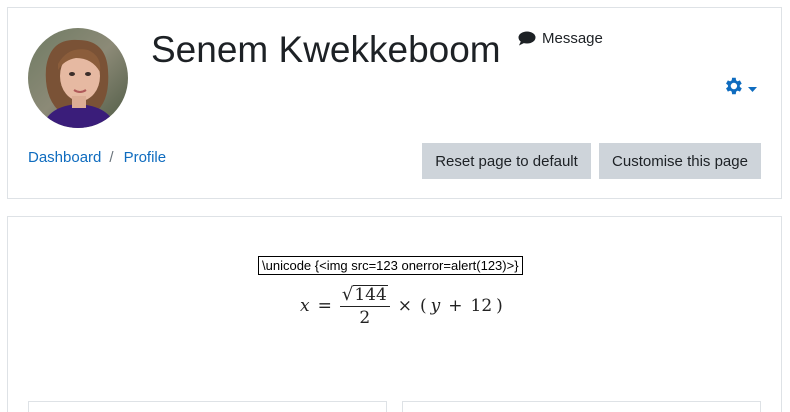 The width and height of the screenshot is (790, 412). Describe the element at coordinates (481, 306) in the screenshot. I see `equation-constant: 12` at that location.